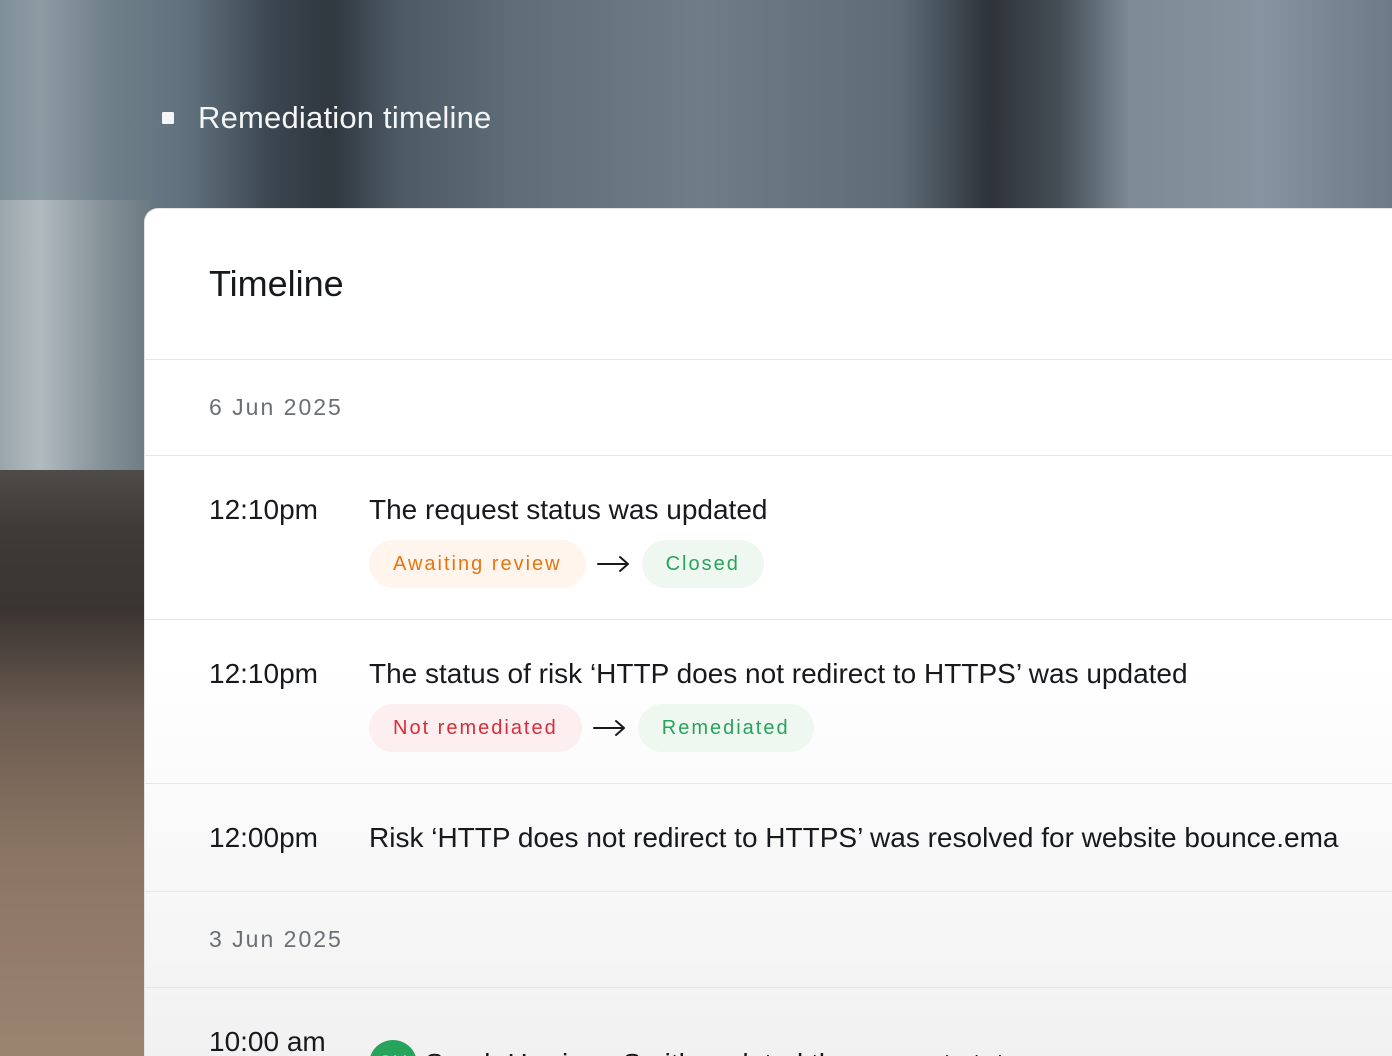  What do you see at coordinates (75, 340) in the screenshot?
I see `background-highlight` at bounding box center [75, 340].